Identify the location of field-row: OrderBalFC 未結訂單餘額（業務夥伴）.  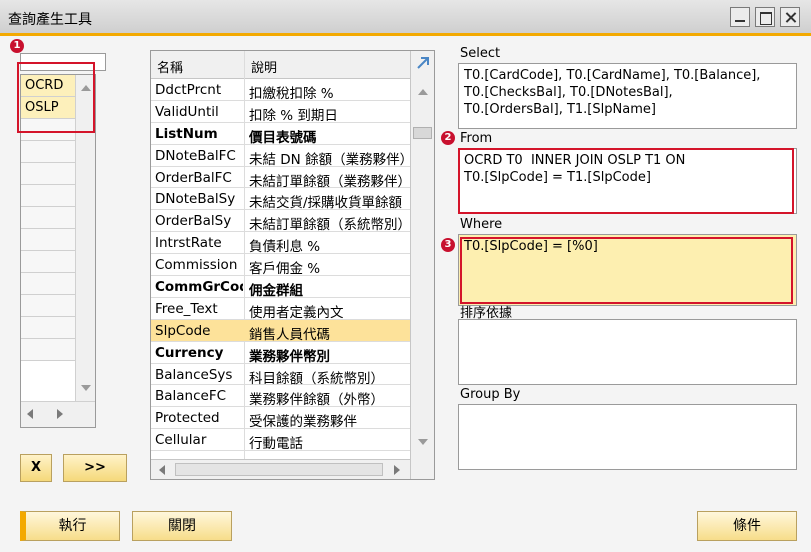
(280, 178).